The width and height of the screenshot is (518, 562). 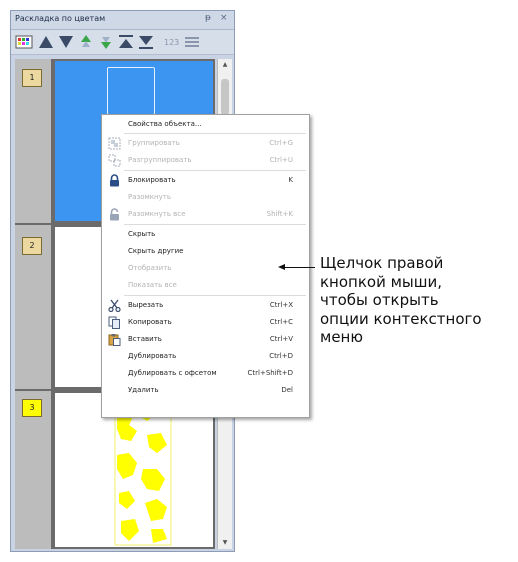 What do you see at coordinates (154, 143) in the screenshot?
I see `menu-item-label: Группировать` at bounding box center [154, 143].